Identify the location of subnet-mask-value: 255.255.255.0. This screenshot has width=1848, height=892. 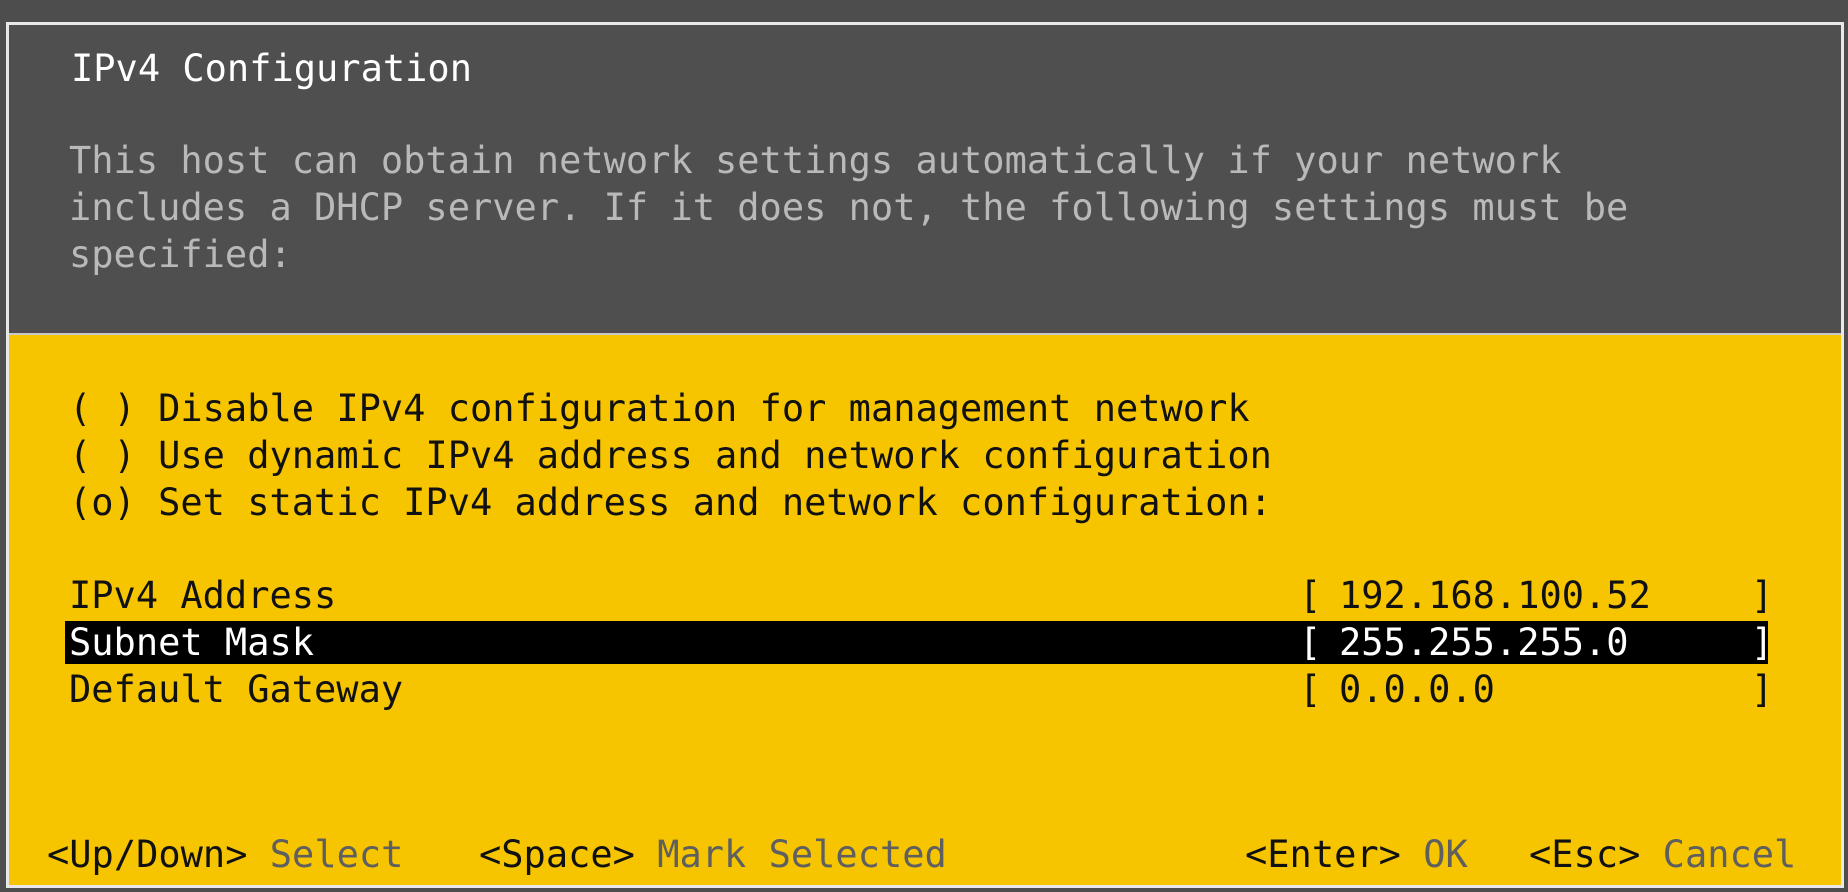
(1484, 642).